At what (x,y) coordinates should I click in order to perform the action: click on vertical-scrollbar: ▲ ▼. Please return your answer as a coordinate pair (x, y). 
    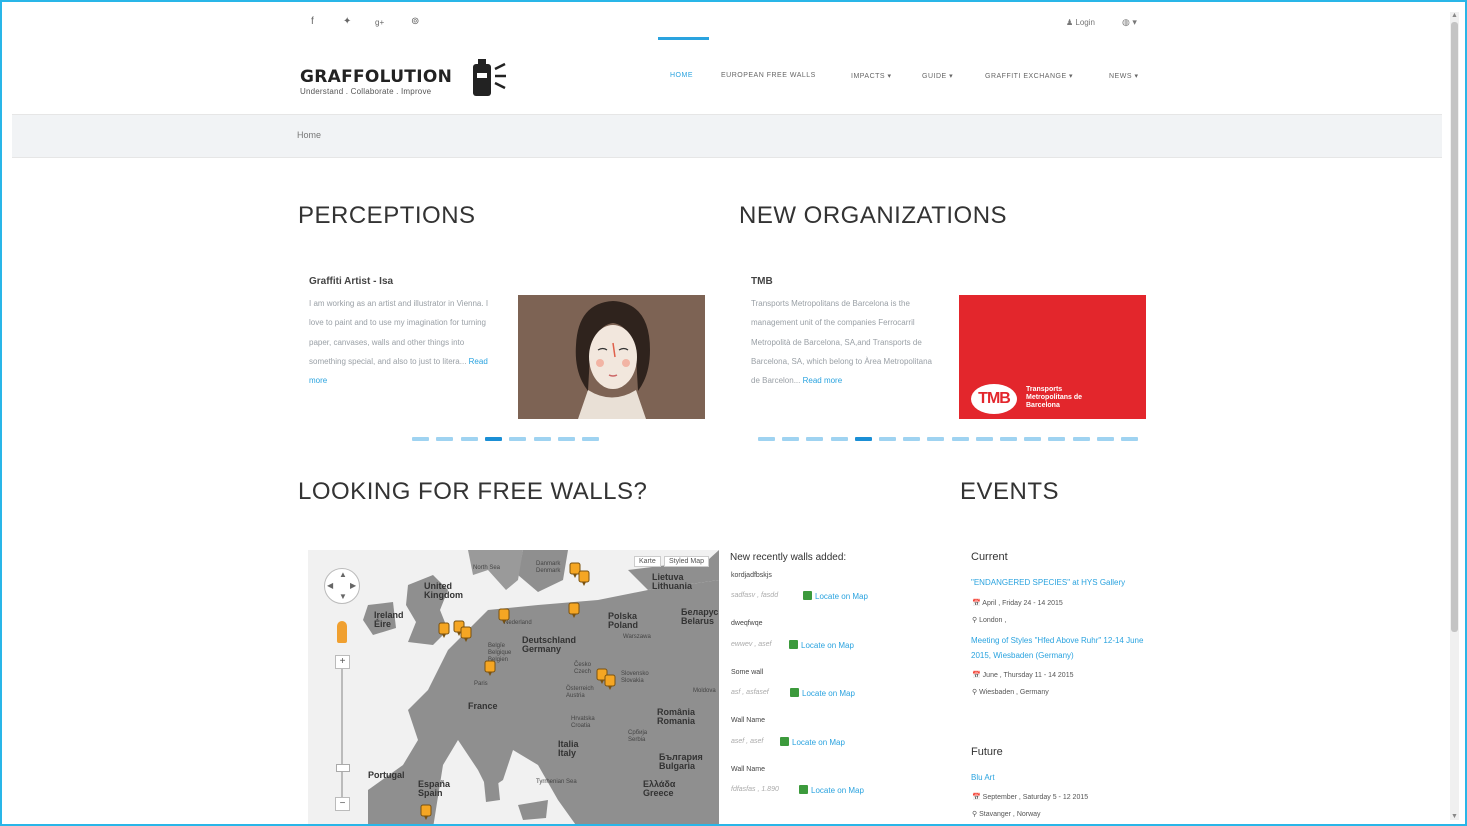
    Looking at the image, I should click on (1454, 416).